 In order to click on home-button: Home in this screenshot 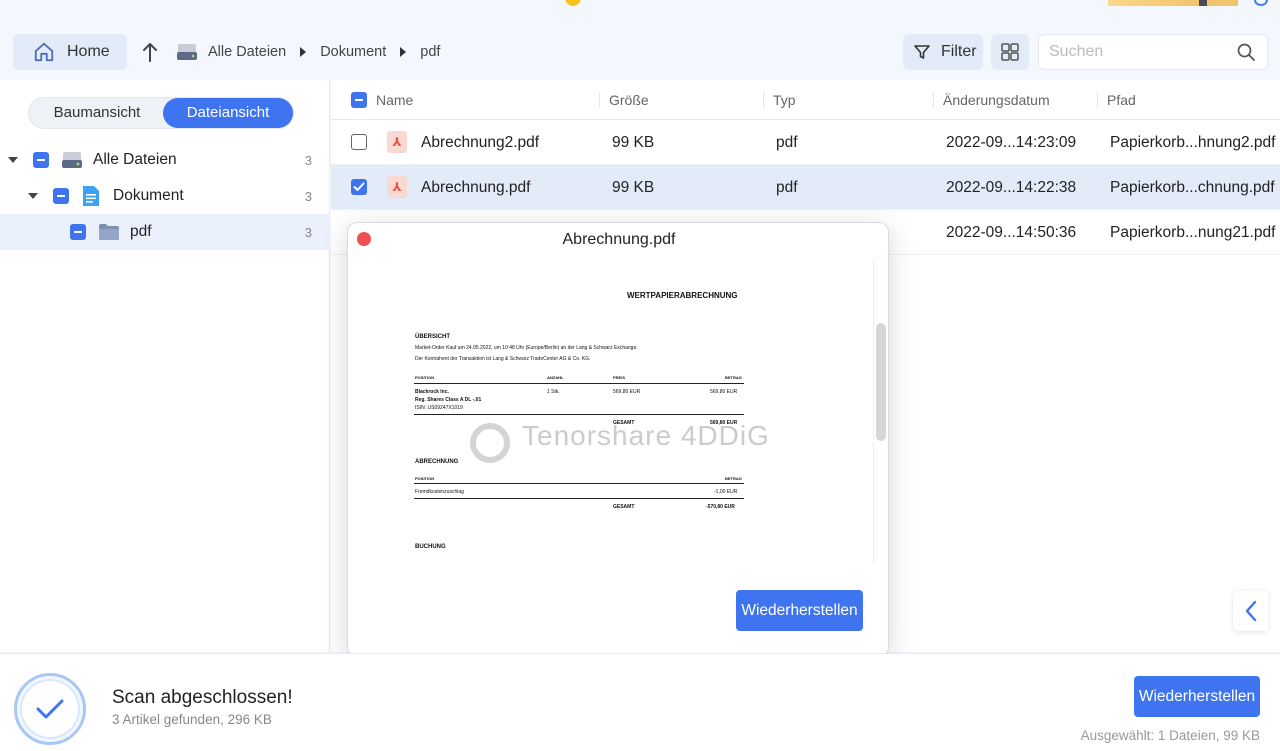, I will do `click(70, 52)`.